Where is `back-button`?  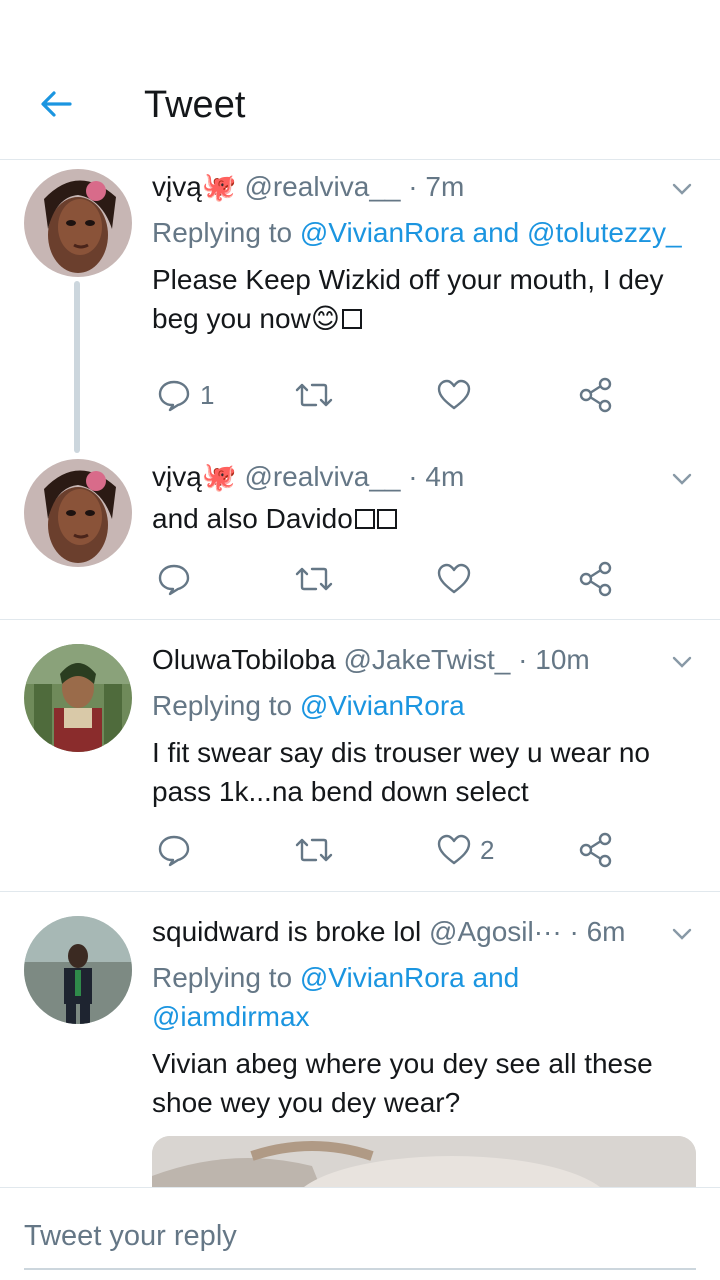
back-button is located at coordinates (56, 104).